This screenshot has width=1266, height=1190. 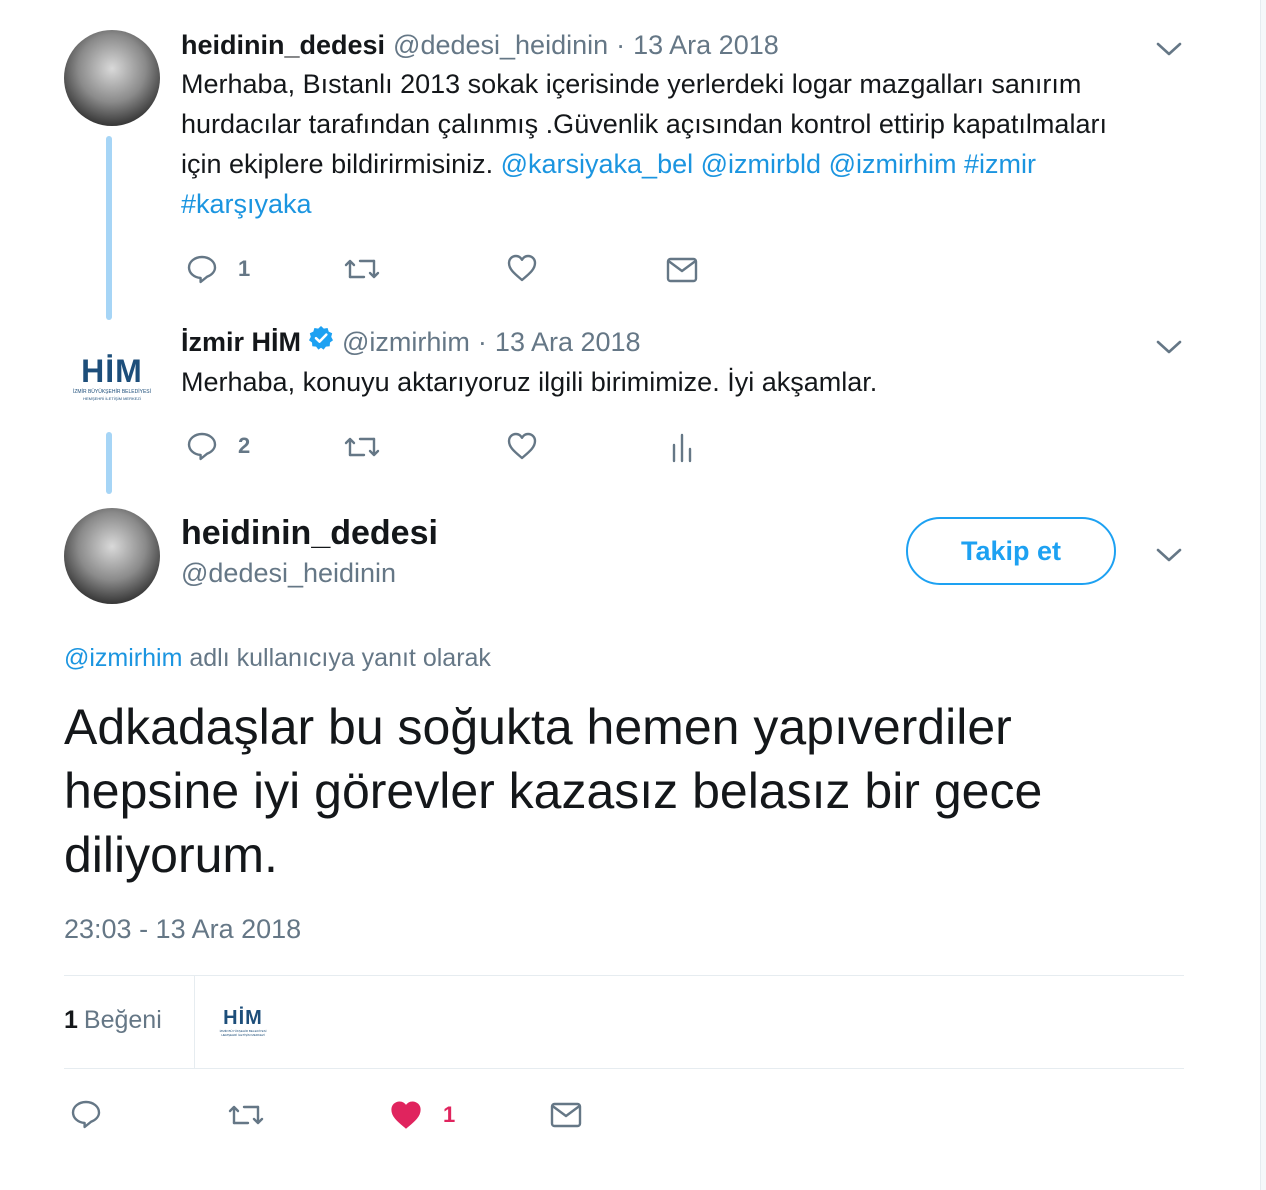 What do you see at coordinates (244, 445) in the screenshot?
I see `reply-count: 2` at bounding box center [244, 445].